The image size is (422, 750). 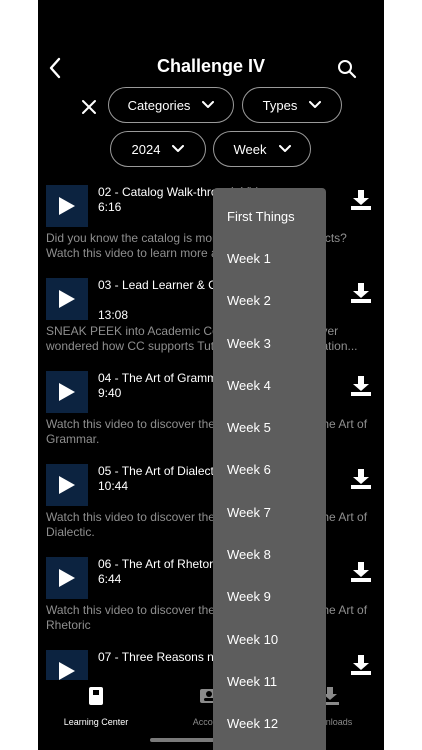 I want to click on video-duration: 6:16, so click(x=110, y=207).